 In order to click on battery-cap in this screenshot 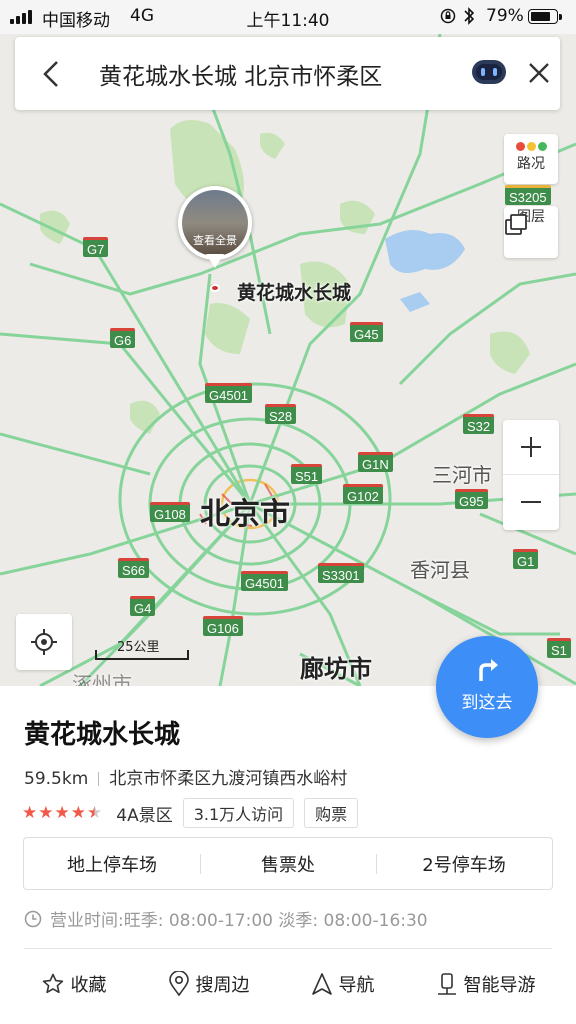, I will do `click(560, 17)`.